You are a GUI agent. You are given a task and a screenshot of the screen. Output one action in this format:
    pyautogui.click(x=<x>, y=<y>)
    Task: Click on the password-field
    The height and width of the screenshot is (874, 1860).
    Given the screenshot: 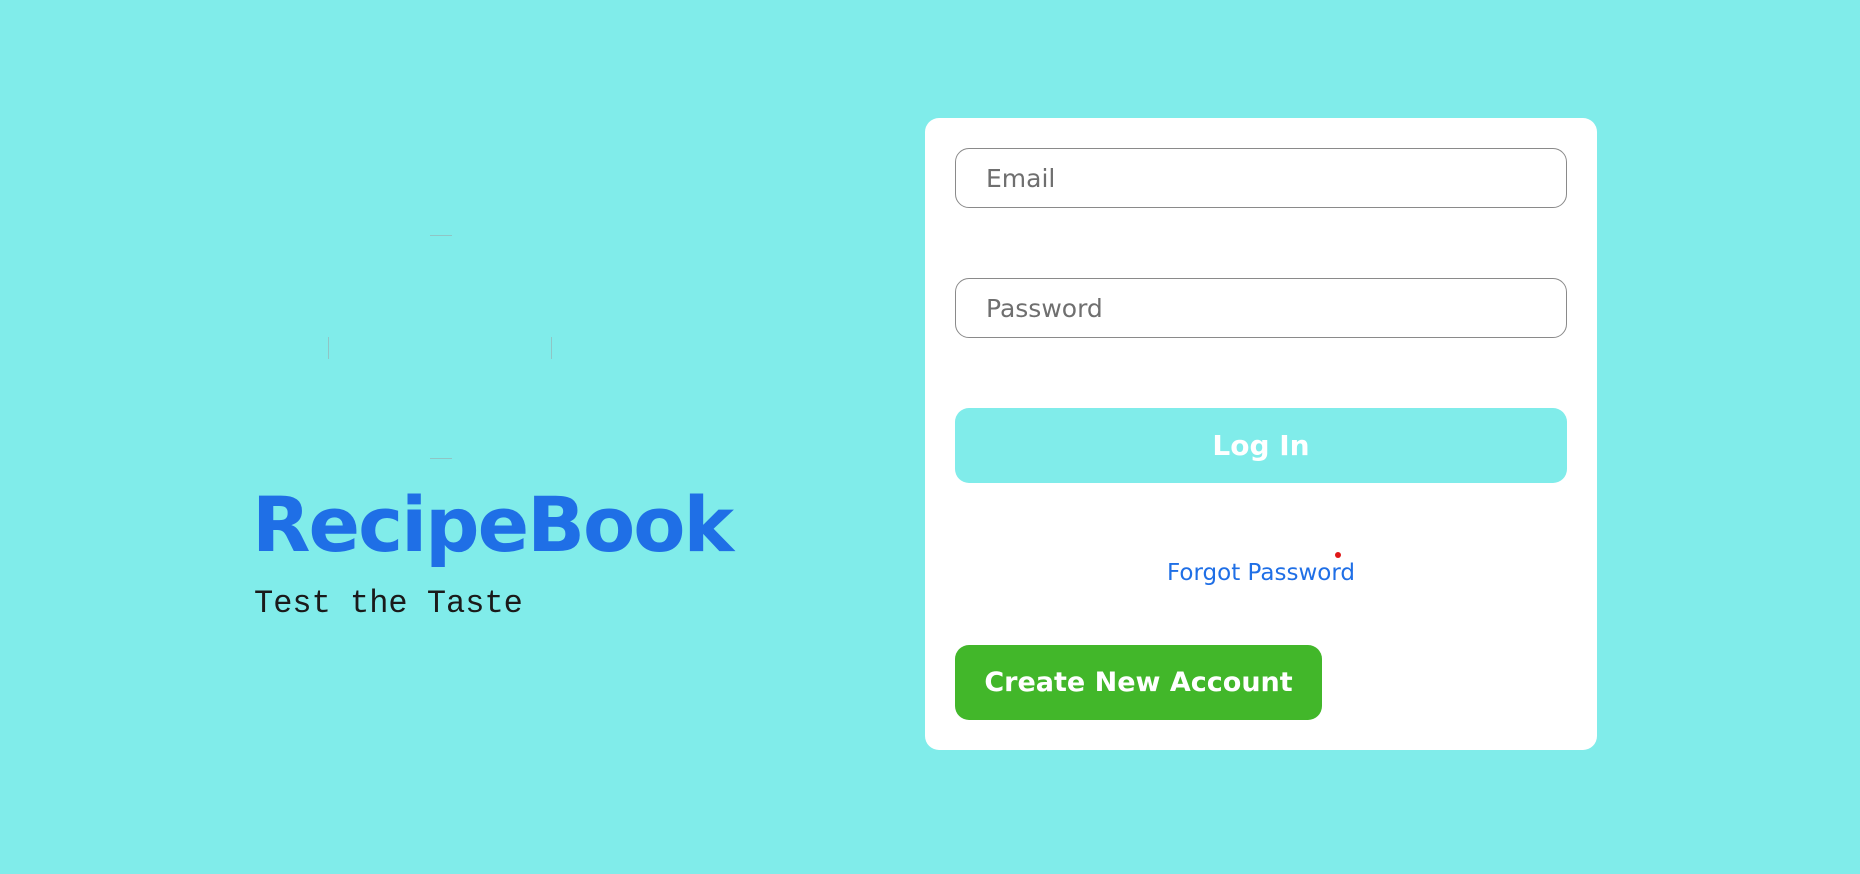 What is the action you would take?
    pyautogui.click(x=1261, y=308)
    